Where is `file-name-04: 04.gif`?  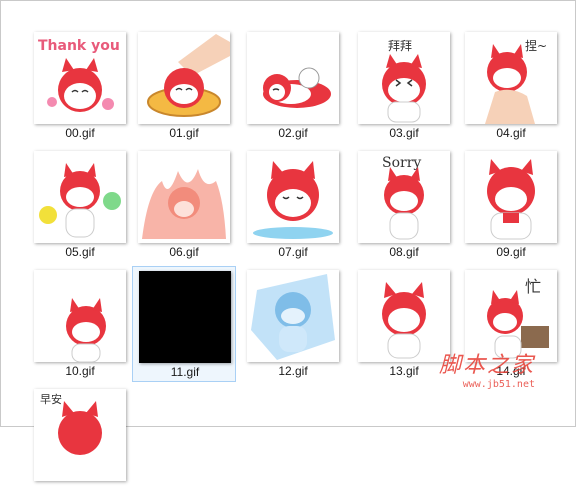 file-name-04: 04.gif is located at coordinates (511, 133).